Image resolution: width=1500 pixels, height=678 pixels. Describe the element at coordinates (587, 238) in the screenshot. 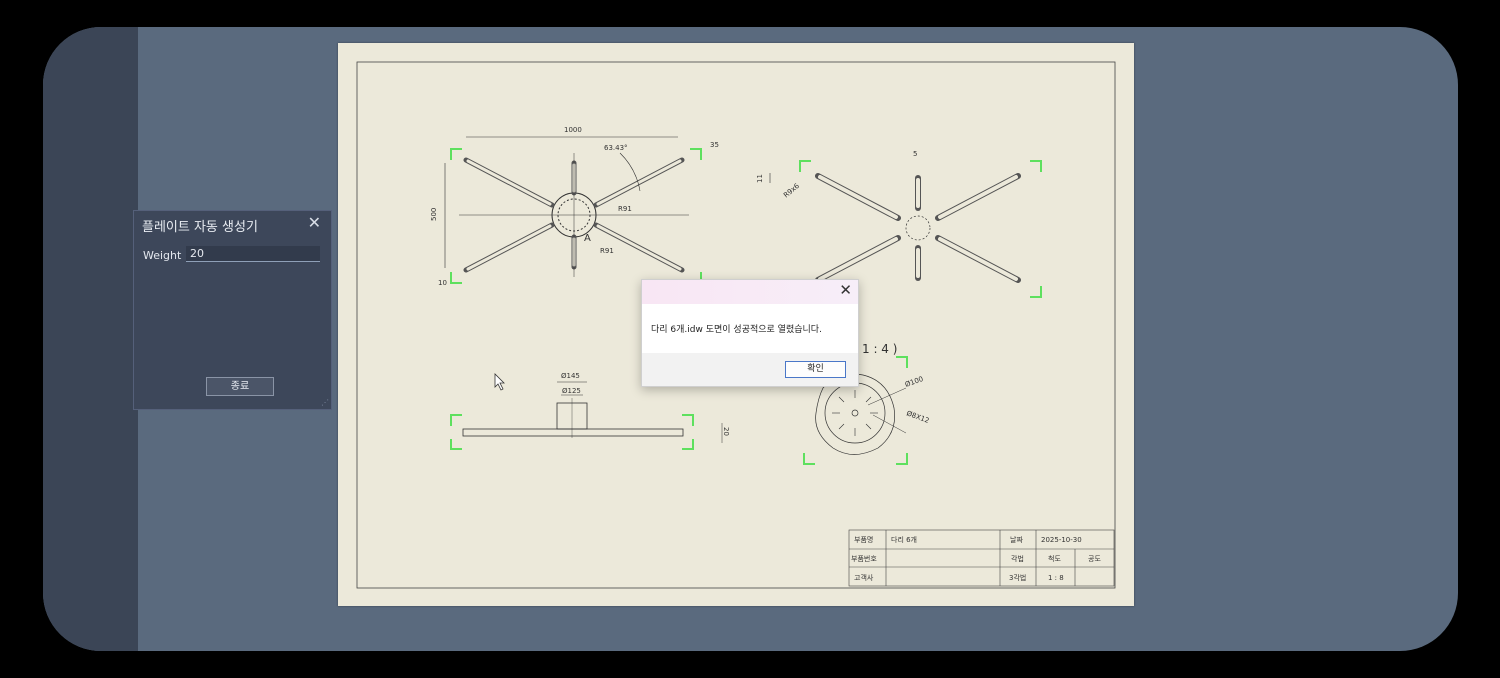

I see `label-a: A` at that location.